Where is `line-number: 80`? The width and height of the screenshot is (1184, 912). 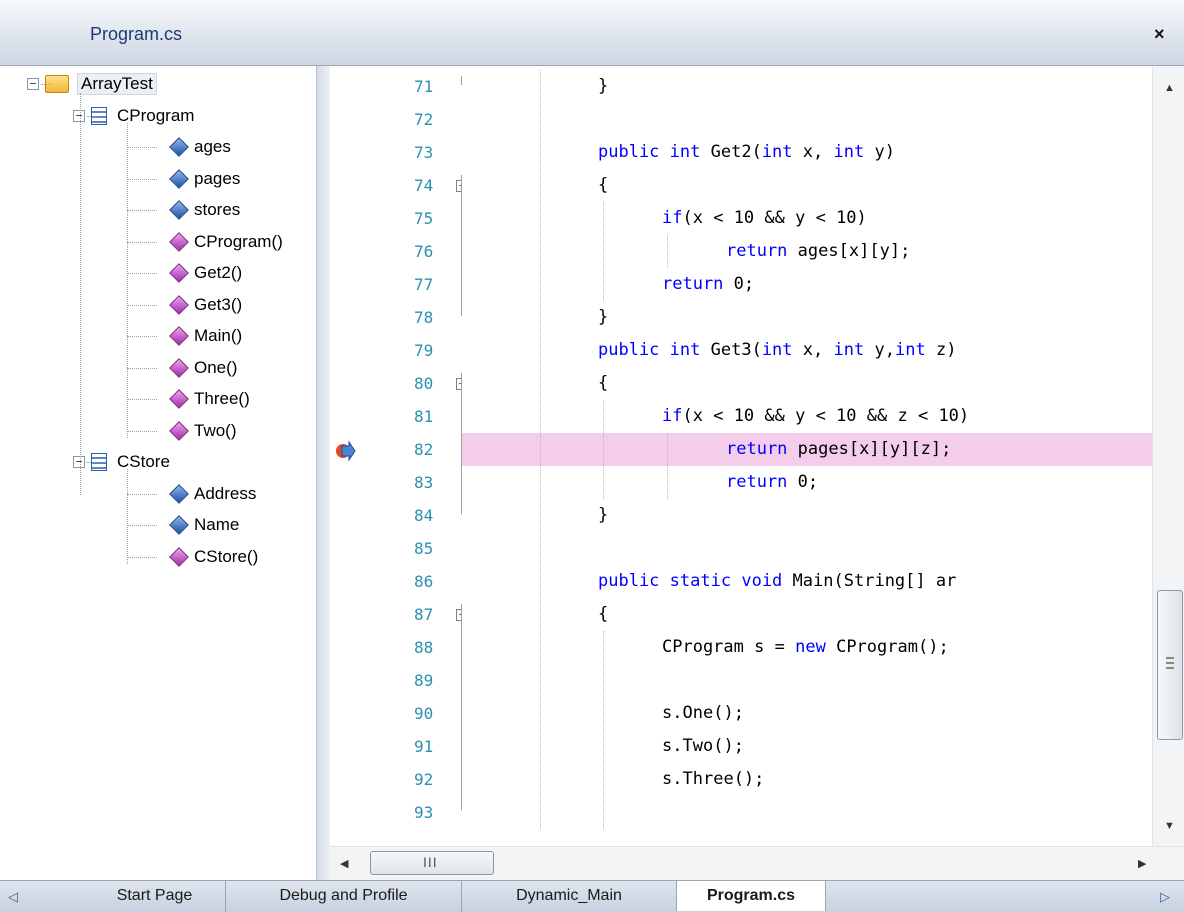
line-number: 80 is located at coordinates (424, 383).